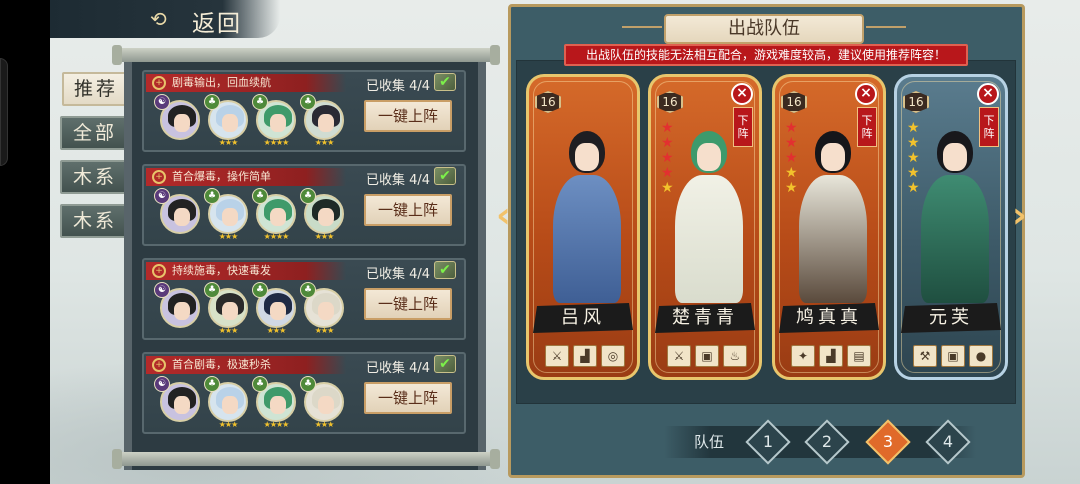 Image resolution: width=1080 pixels, height=484 pixels. Describe the element at coordinates (95, 177) in the screenshot. I see `tab-wood: 木系` at that location.